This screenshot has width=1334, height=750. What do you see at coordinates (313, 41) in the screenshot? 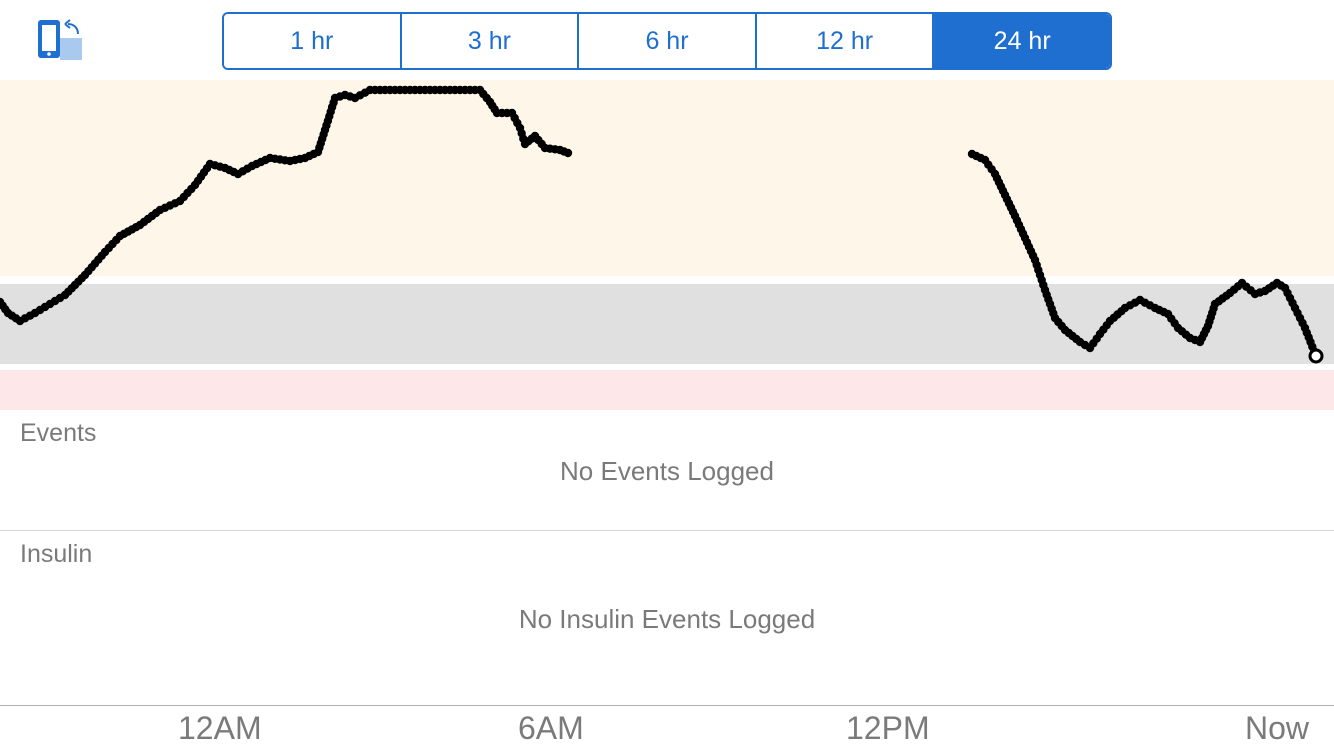
I see `range-1hr-button: 1 hr` at bounding box center [313, 41].